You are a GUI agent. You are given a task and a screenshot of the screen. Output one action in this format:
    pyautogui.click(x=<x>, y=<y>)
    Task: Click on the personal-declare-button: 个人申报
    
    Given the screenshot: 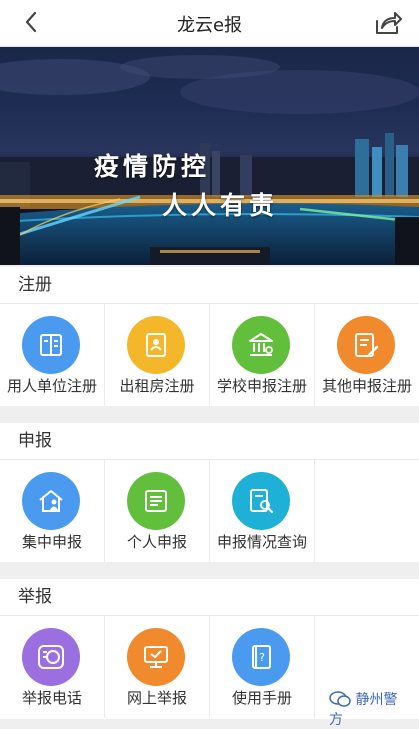 What is the action you would take?
    pyautogui.click(x=157, y=511)
    